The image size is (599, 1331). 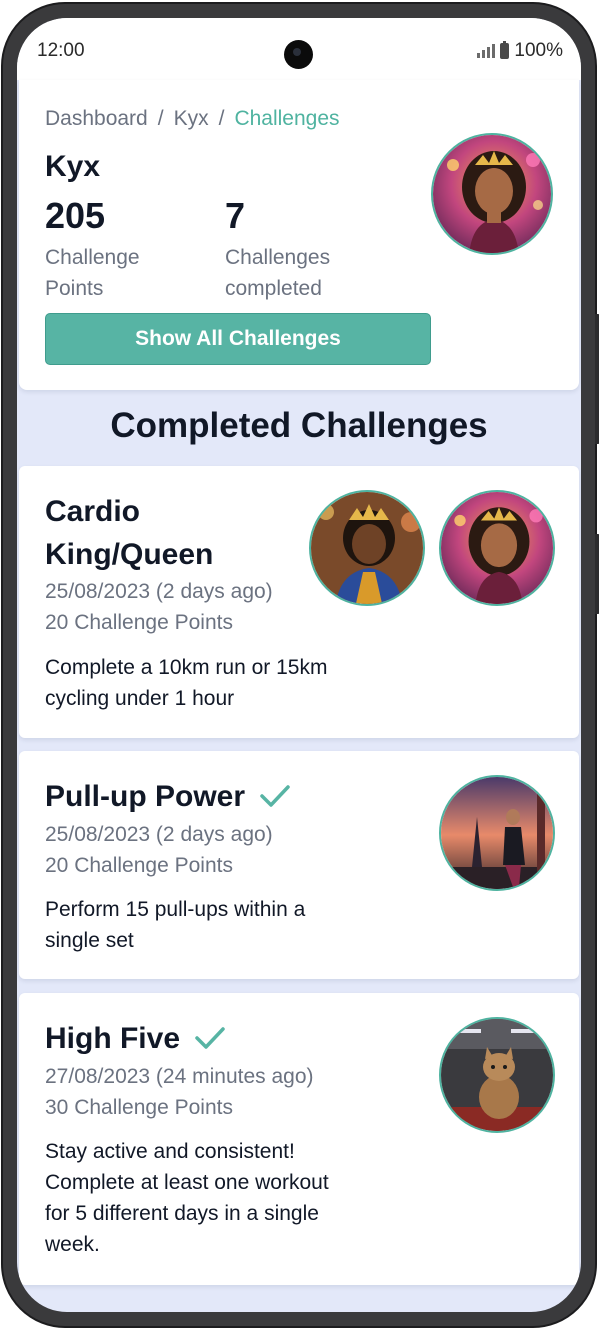 I want to click on challenge-points: 30 Challenge Points, so click(x=139, y=1107).